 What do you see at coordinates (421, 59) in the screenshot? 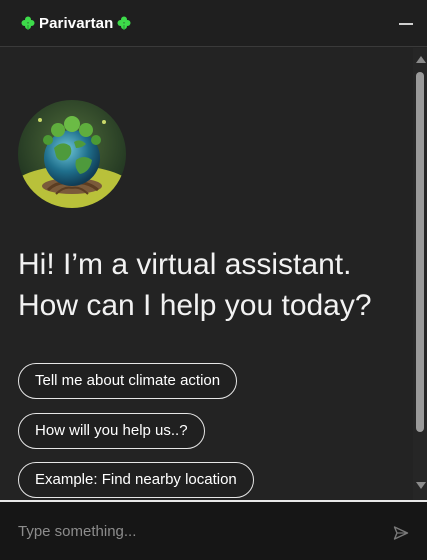
I see `scroll-up-arrow-icon` at bounding box center [421, 59].